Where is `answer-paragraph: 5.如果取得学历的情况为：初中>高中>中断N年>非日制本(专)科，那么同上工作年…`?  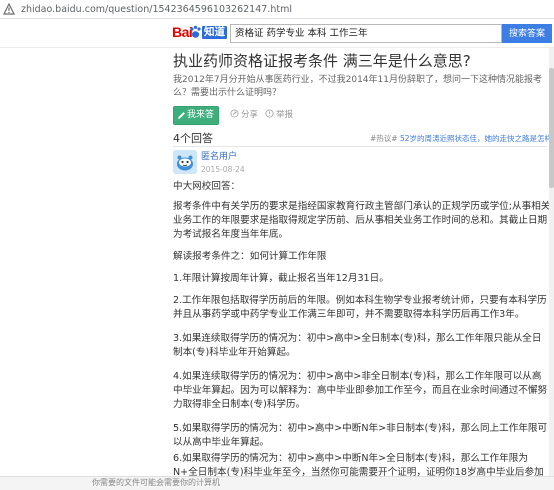
answer-paragraph: 5.如果取得学历的情况为：初中>高中>中断N年>非日制本(专)科，那么同上工作年… is located at coordinates (360, 435).